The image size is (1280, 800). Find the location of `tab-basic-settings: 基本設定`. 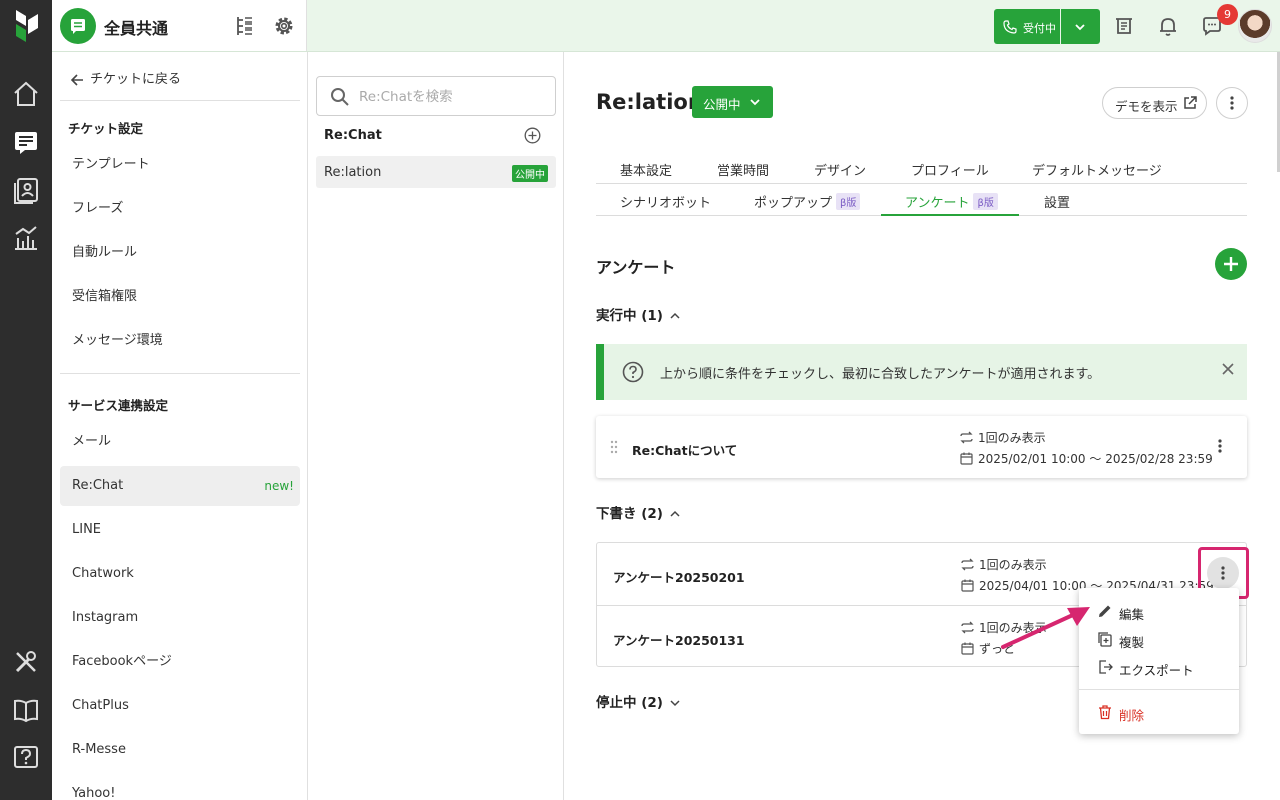

tab-basic-settings: 基本設定 is located at coordinates (646, 169).